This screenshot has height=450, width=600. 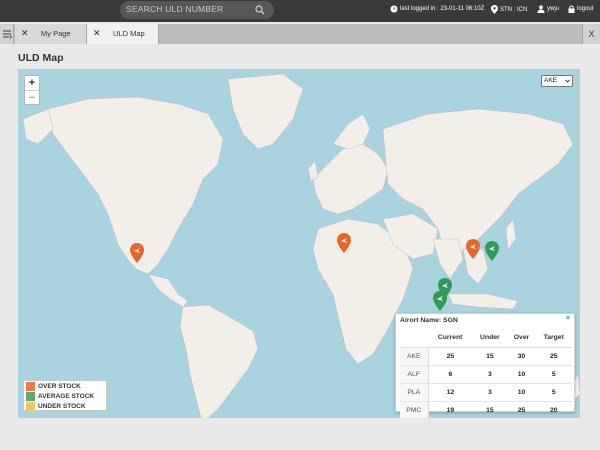 I want to click on column-header: Under, so click(x=490, y=338).